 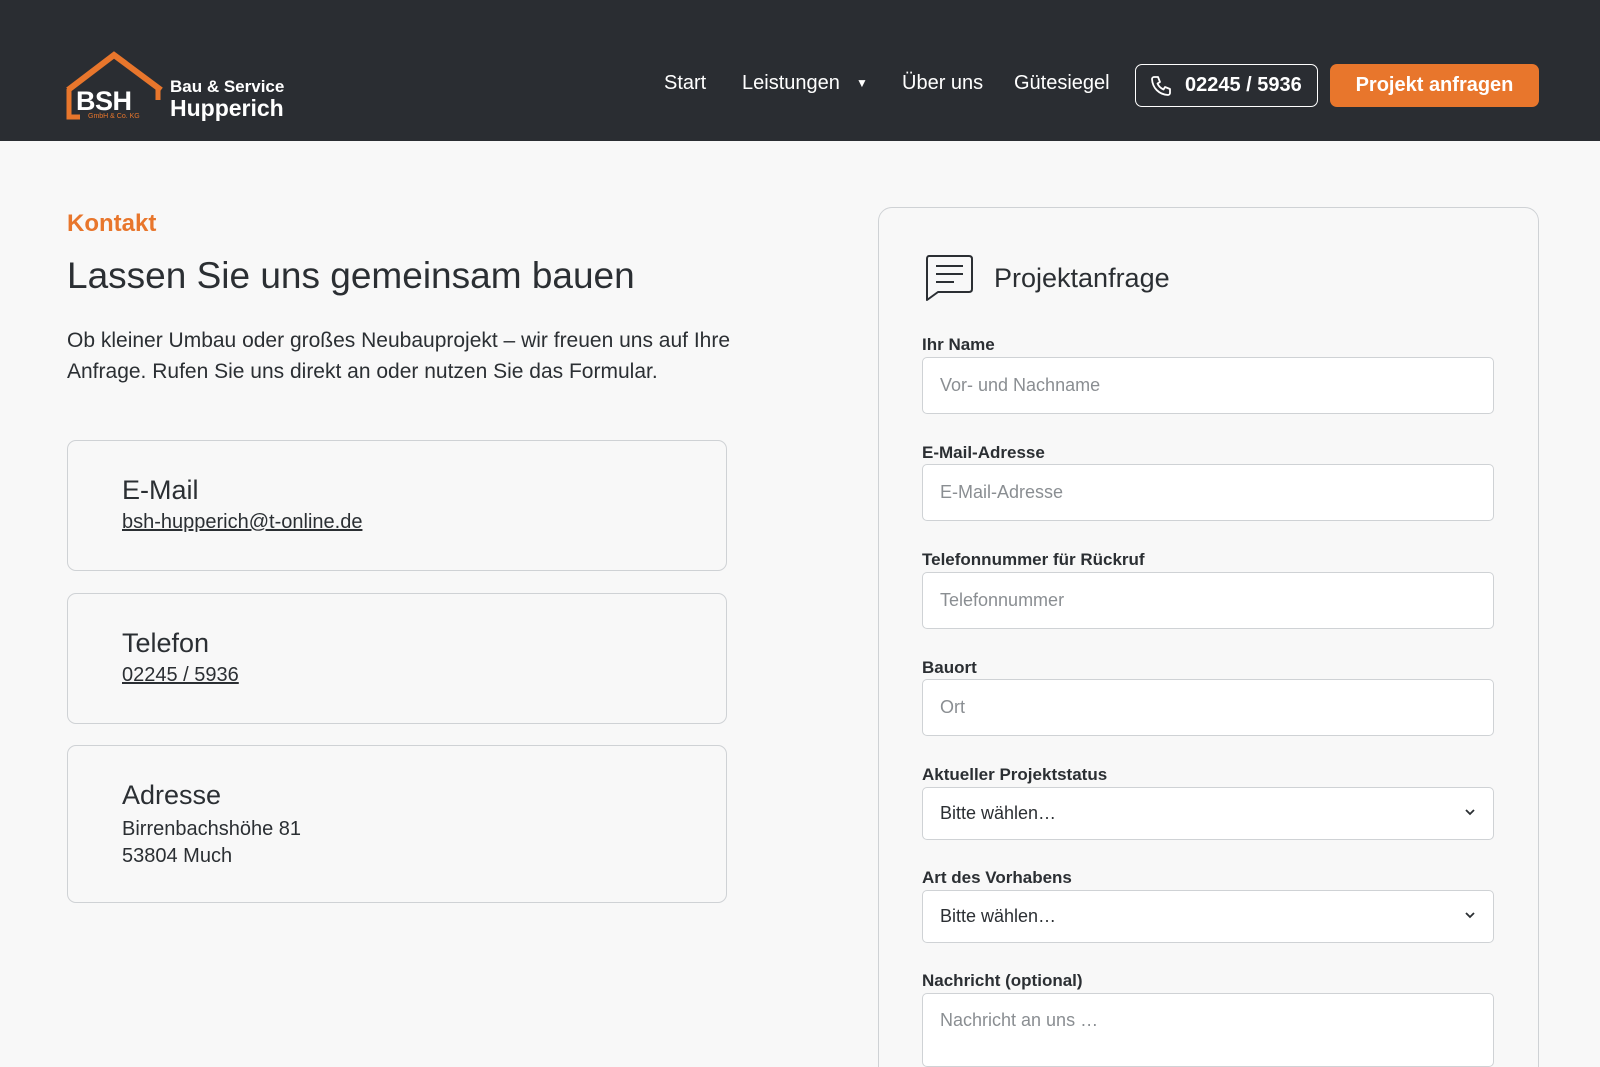 I want to click on phone-input, so click(x=1208, y=600).